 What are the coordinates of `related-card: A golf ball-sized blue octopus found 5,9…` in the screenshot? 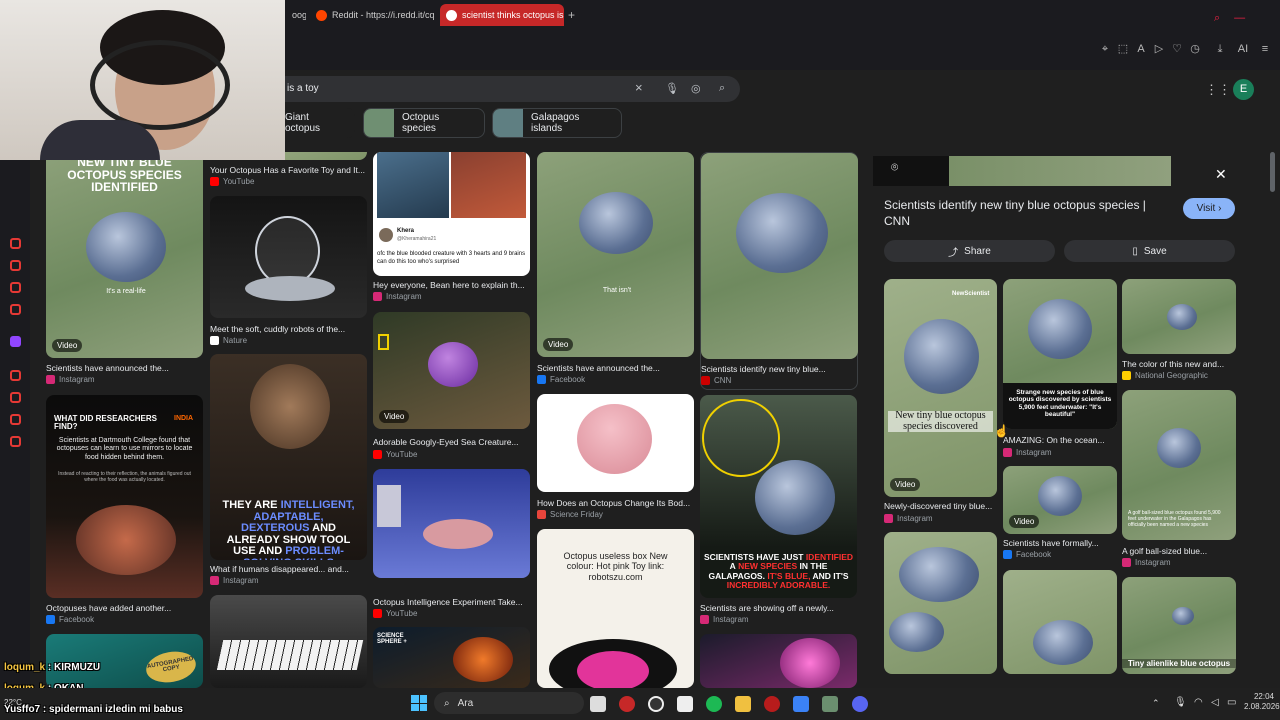 It's located at (1179, 480).